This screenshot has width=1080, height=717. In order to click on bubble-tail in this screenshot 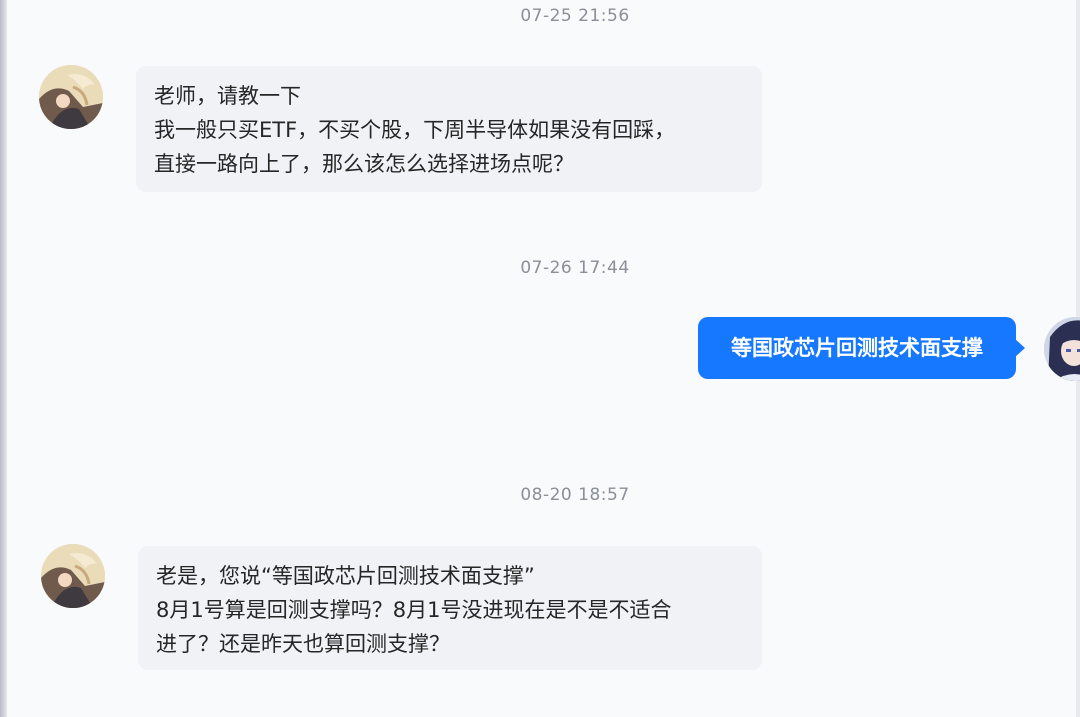, I will do `click(1020, 348)`.